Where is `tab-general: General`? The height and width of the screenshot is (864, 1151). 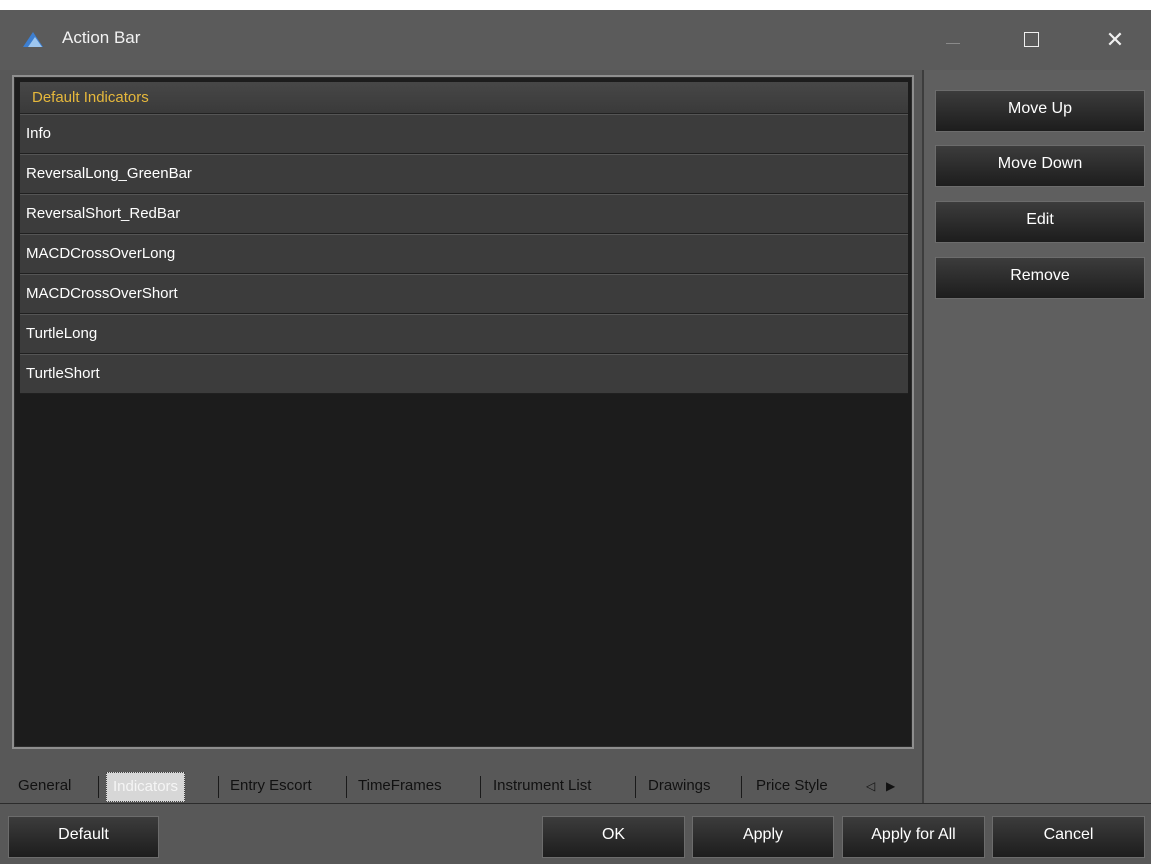
tab-general: General is located at coordinates (44, 786).